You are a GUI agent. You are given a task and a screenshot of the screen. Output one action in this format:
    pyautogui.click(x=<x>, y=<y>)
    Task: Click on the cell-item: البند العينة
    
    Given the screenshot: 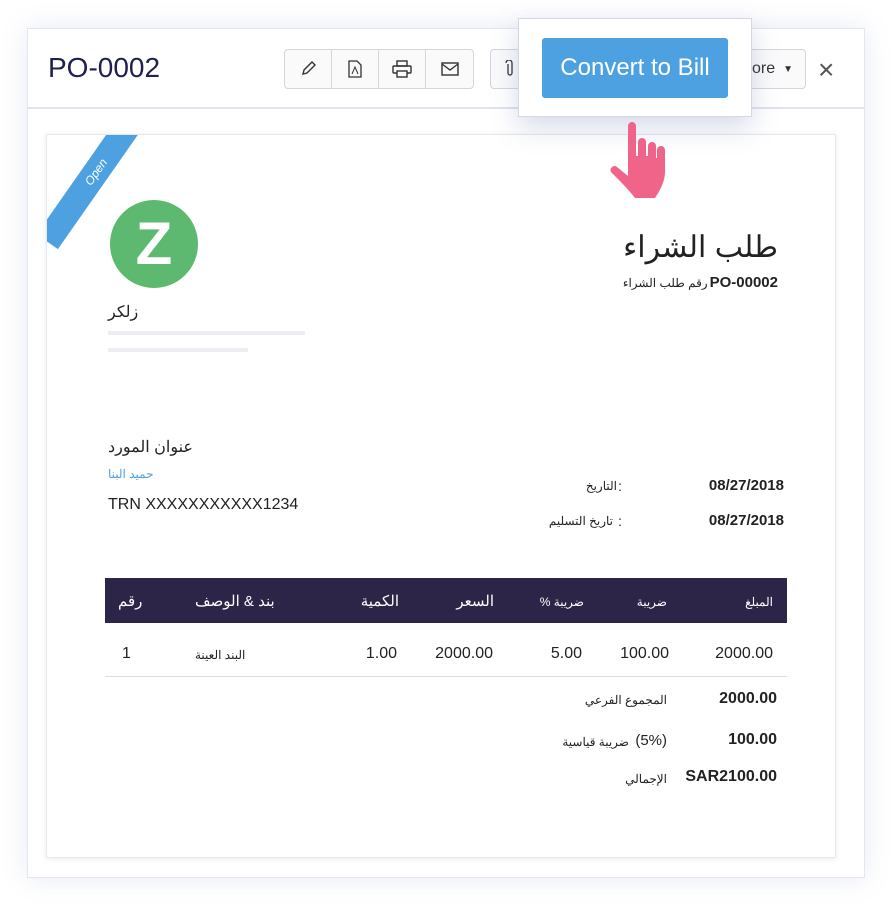 What is the action you would take?
    pyautogui.click(x=220, y=655)
    